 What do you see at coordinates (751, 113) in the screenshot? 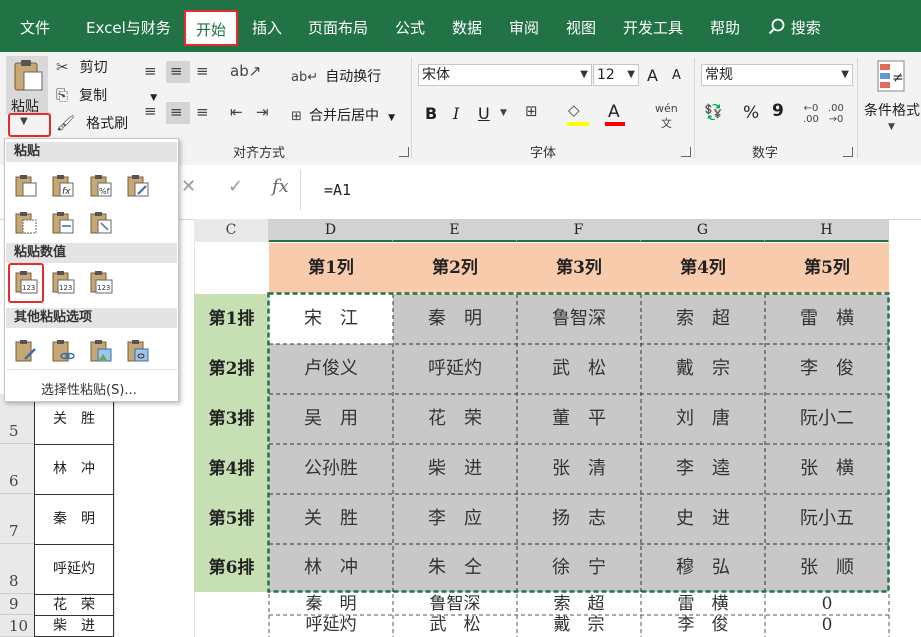
I see `percent-button: %` at bounding box center [751, 113].